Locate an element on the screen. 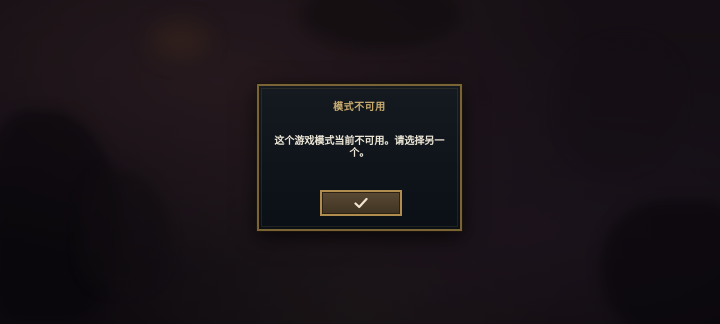 The width and height of the screenshot is (720, 324). check-icon is located at coordinates (361, 203).